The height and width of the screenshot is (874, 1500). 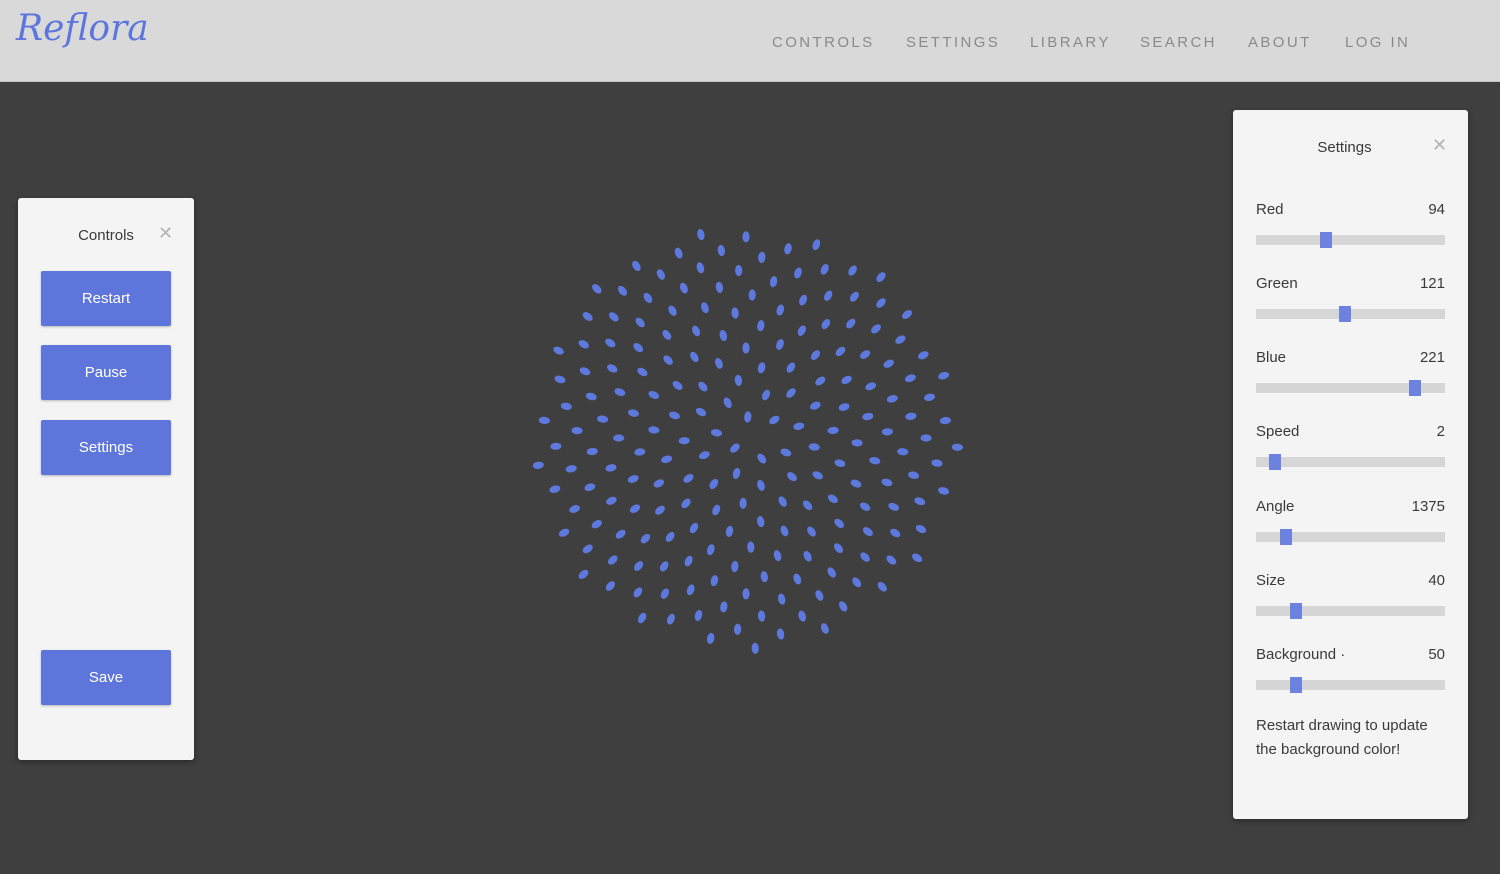 I want to click on pause-button: Pause, so click(x=106, y=372).